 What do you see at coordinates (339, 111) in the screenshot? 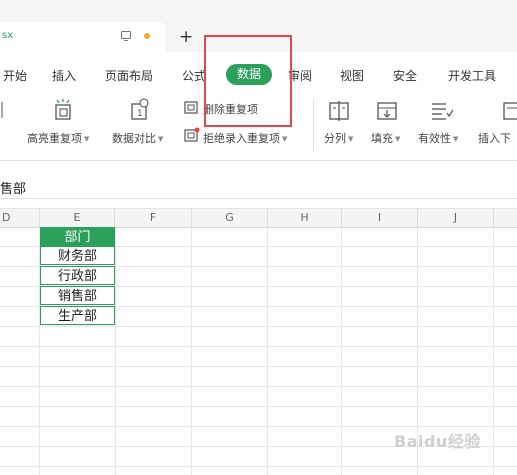
I see `split-column-icon` at bounding box center [339, 111].